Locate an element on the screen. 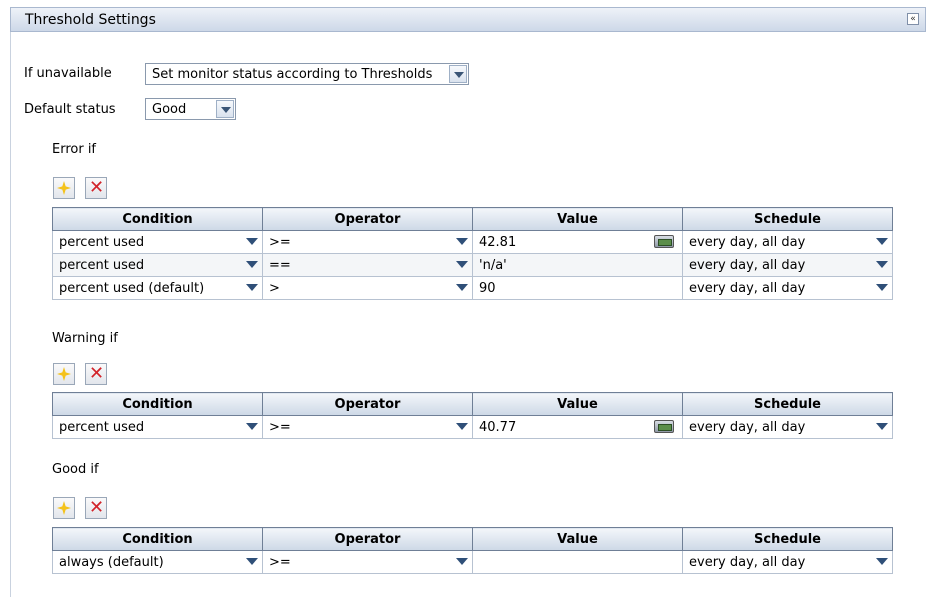  if-unavailable-label: If unavailable is located at coordinates (68, 73).